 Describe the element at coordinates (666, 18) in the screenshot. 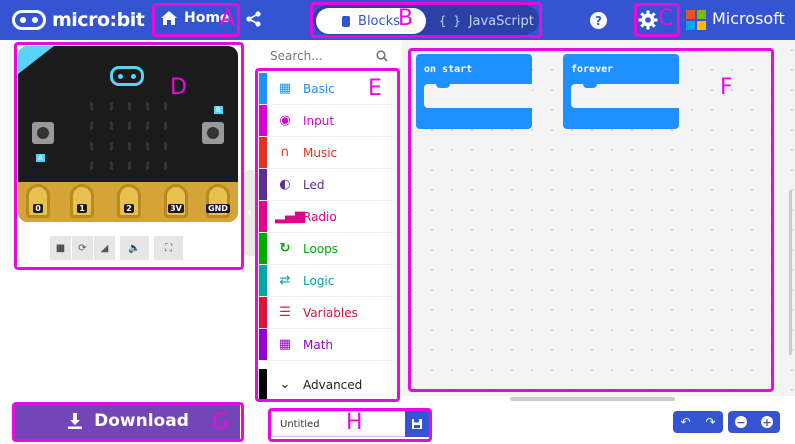

I see `annotation-label-c: C` at that location.